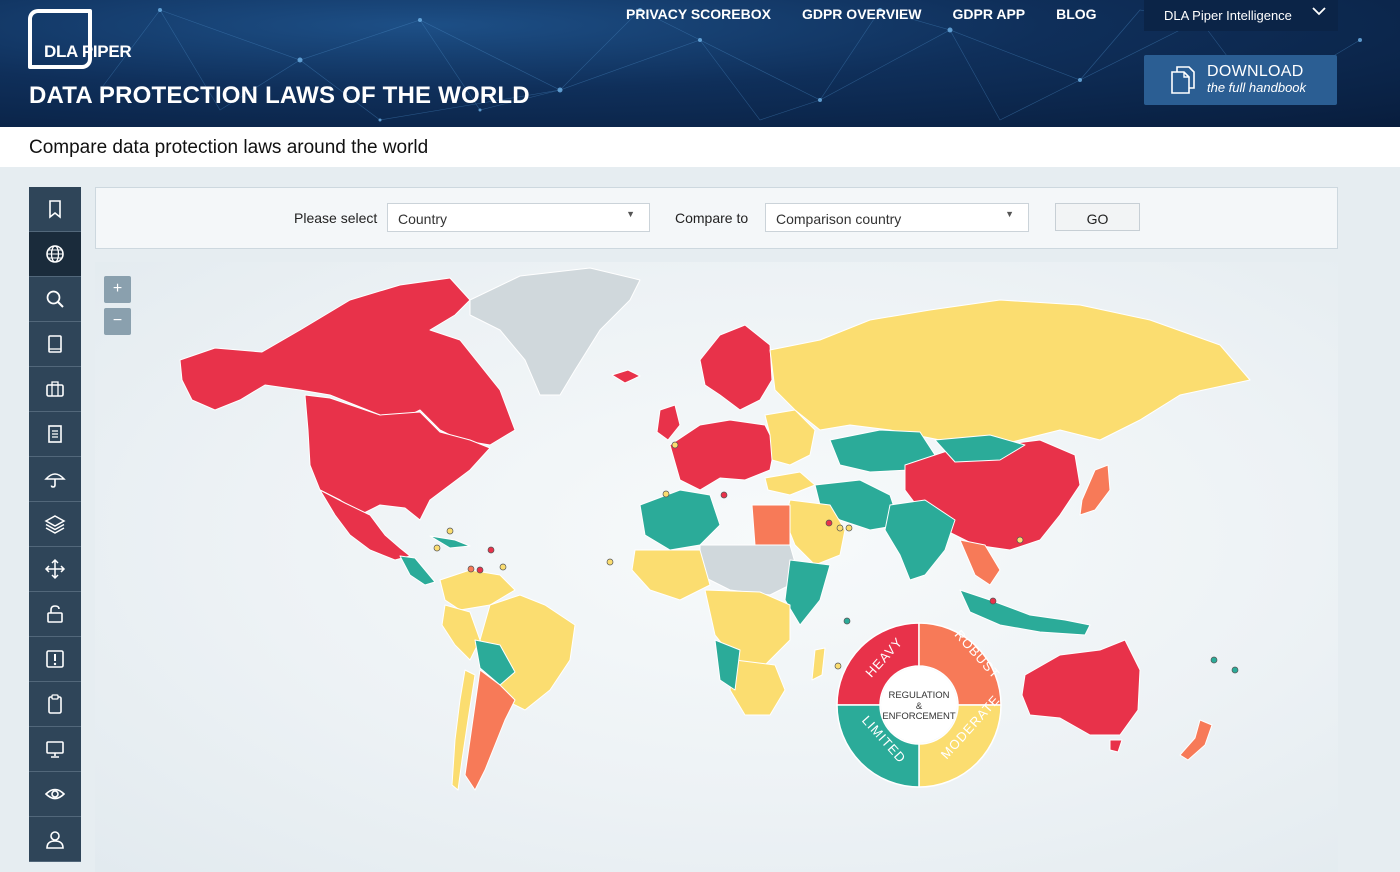 This screenshot has height=872, width=1400. What do you see at coordinates (626, 376) in the screenshot?
I see `region-iceland` at bounding box center [626, 376].